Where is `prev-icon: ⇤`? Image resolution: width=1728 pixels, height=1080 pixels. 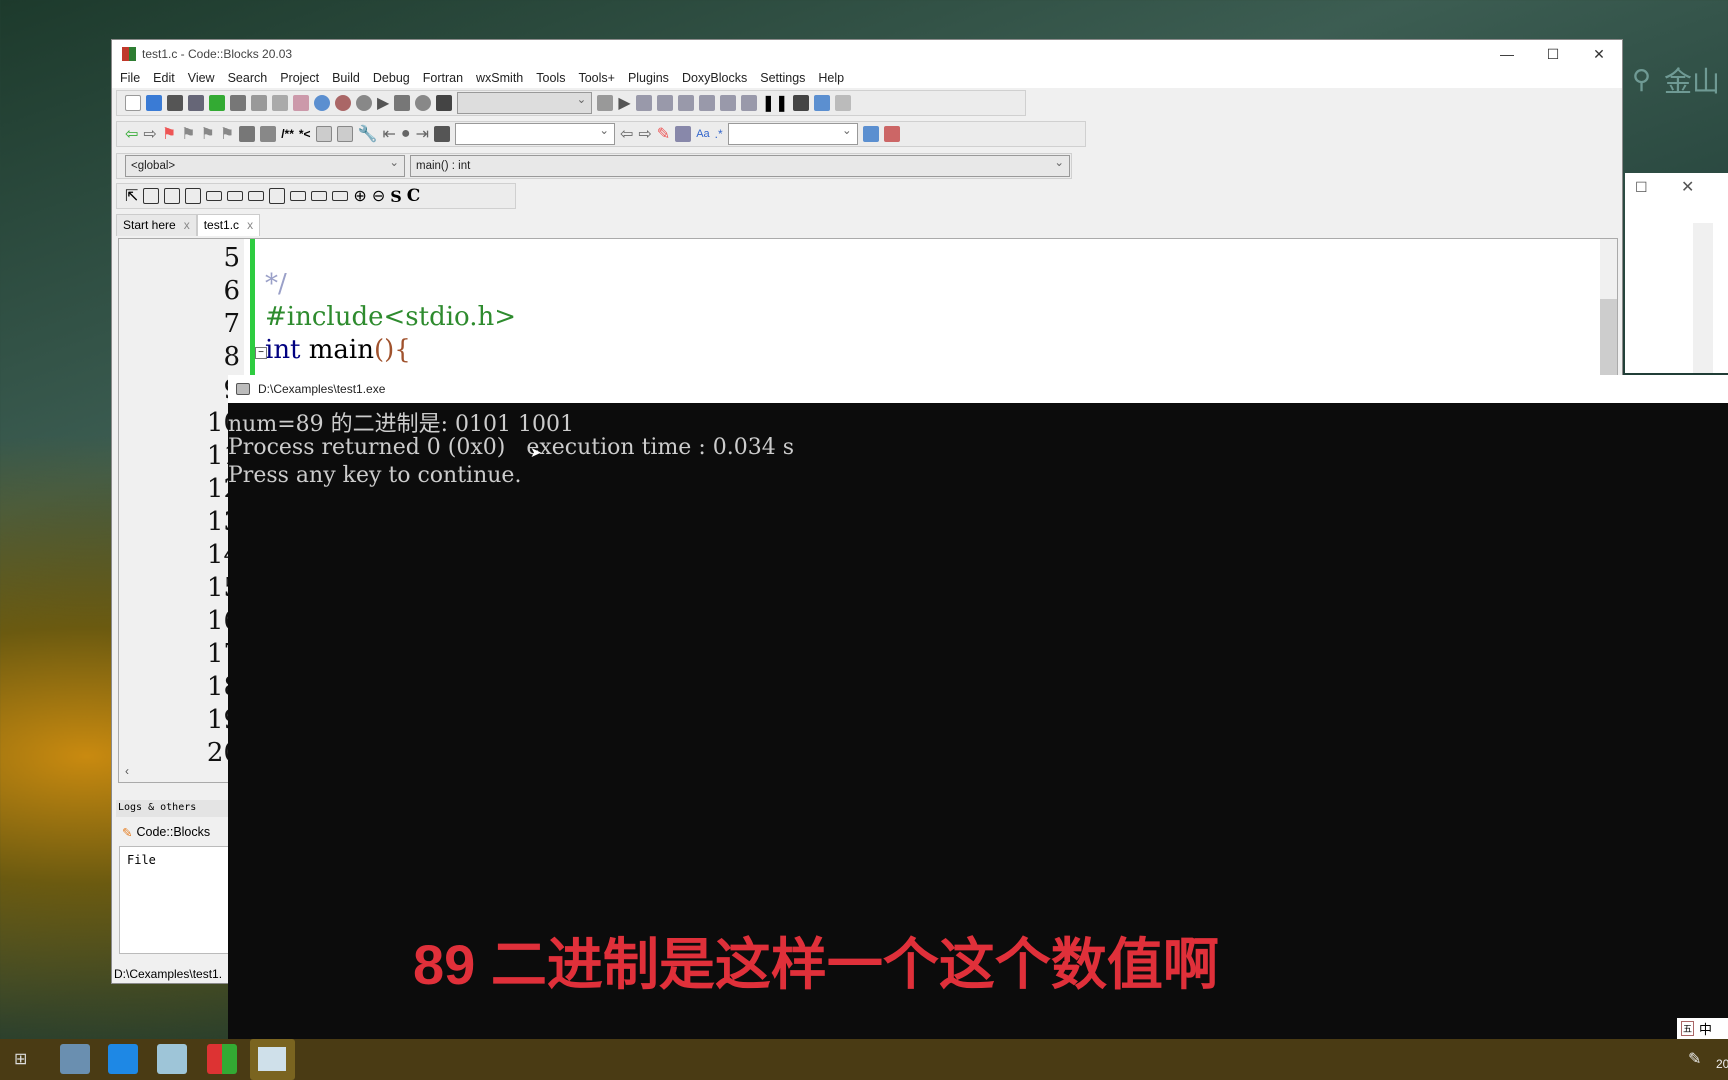
prev-icon: ⇤ is located at coordinates (388, 134).